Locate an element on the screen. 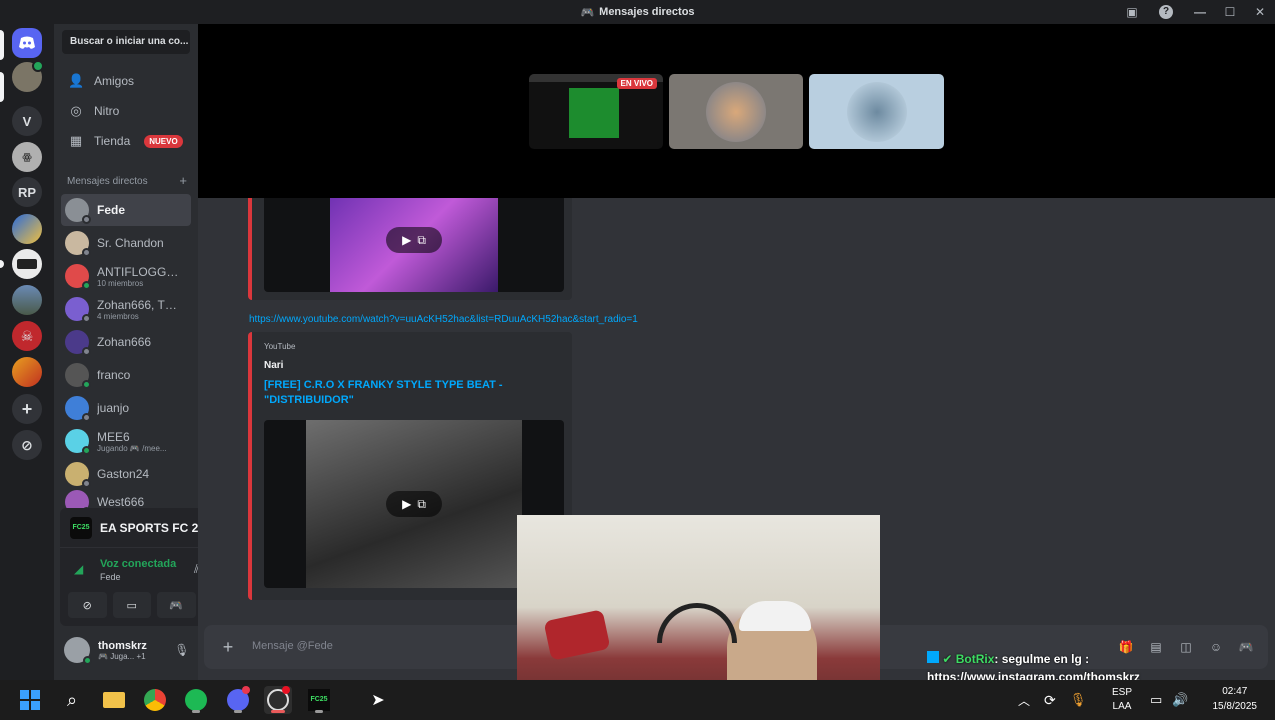  shop-icon: ▦ is located at coordinates (76, 140).